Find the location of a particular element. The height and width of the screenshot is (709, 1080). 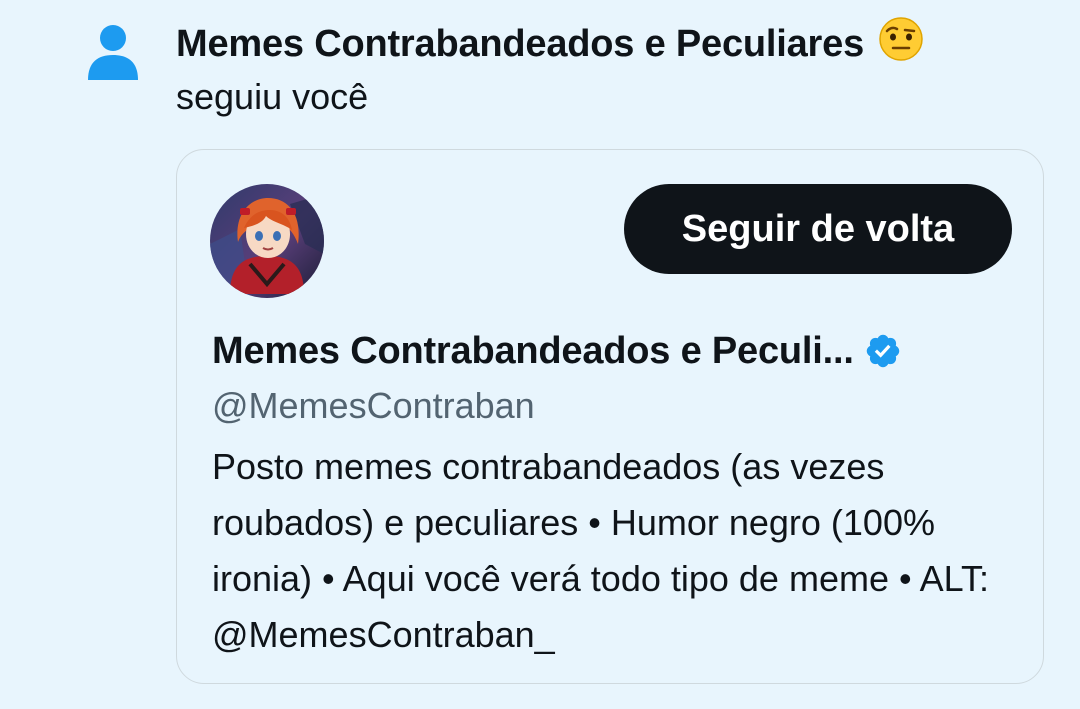

notification-subtitle: seguiu você is located at coordinates (272, 96).